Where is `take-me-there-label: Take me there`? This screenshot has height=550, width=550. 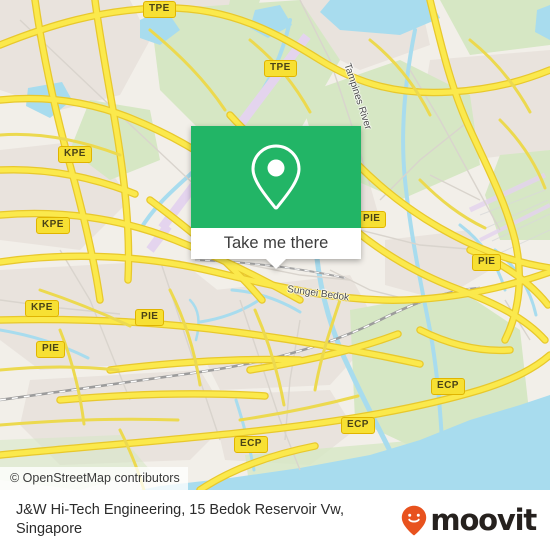
take-me-there-label: Take me there is located at coordinates (276, 243).